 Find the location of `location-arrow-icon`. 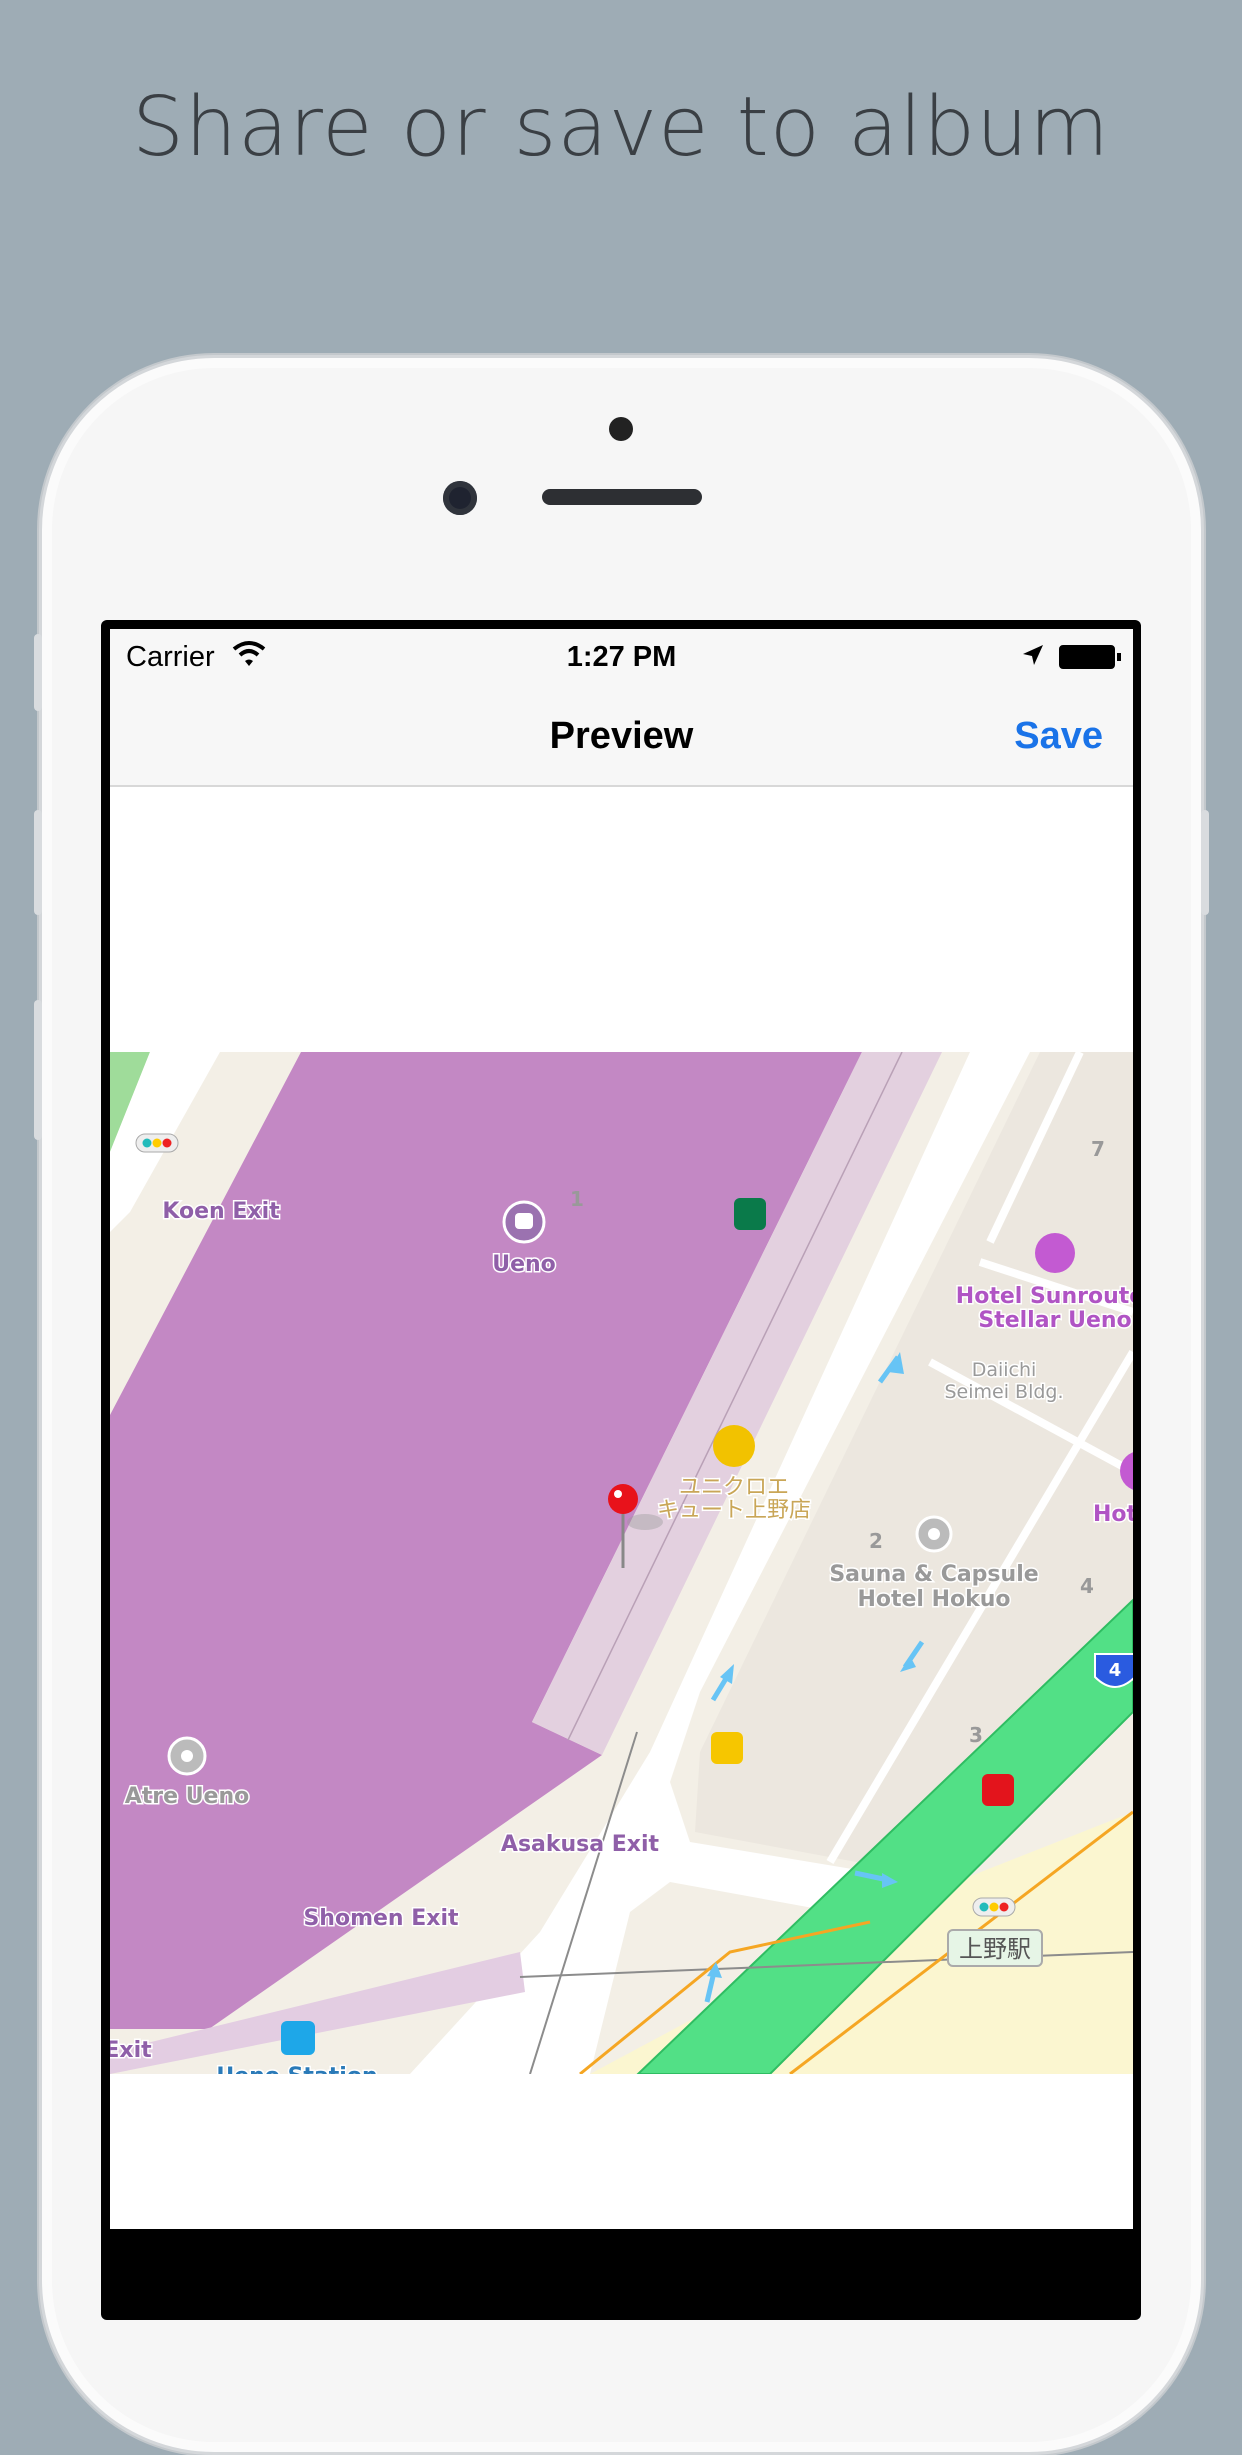

location-arrow-icon is located at coordinates (1033, 655).